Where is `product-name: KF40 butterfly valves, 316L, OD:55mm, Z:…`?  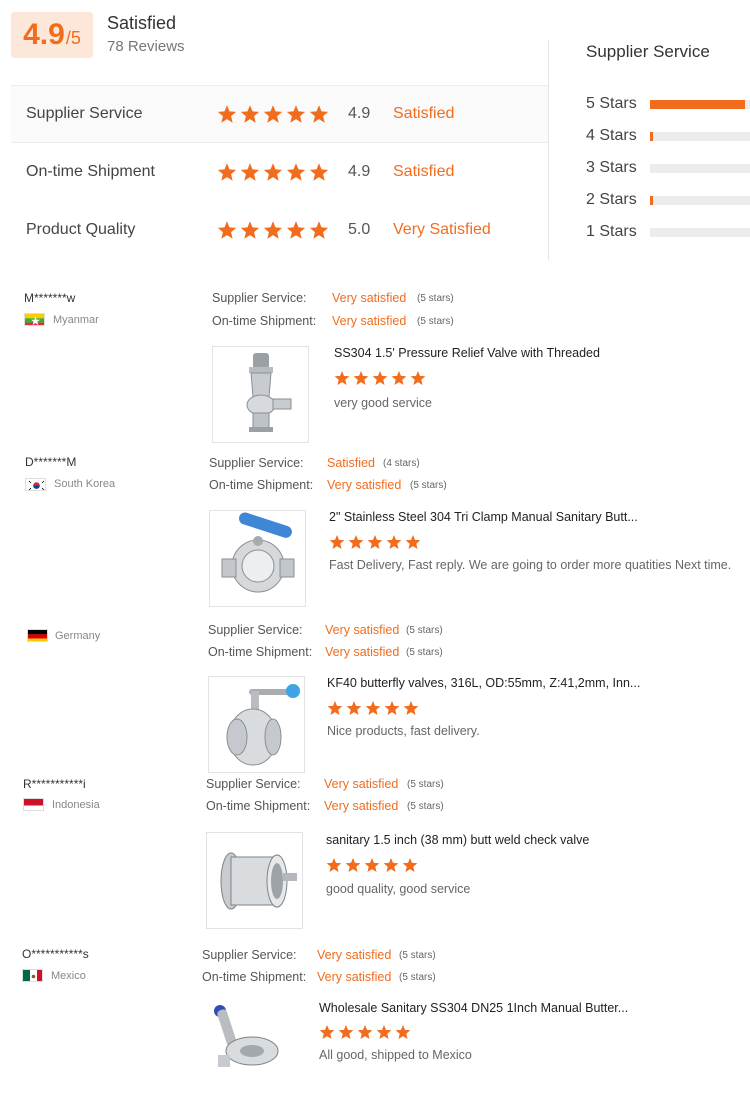
product-name: KF40 butterfly valves, 316L, OD:55mm, Z:… is located at coordinates (483, 683).